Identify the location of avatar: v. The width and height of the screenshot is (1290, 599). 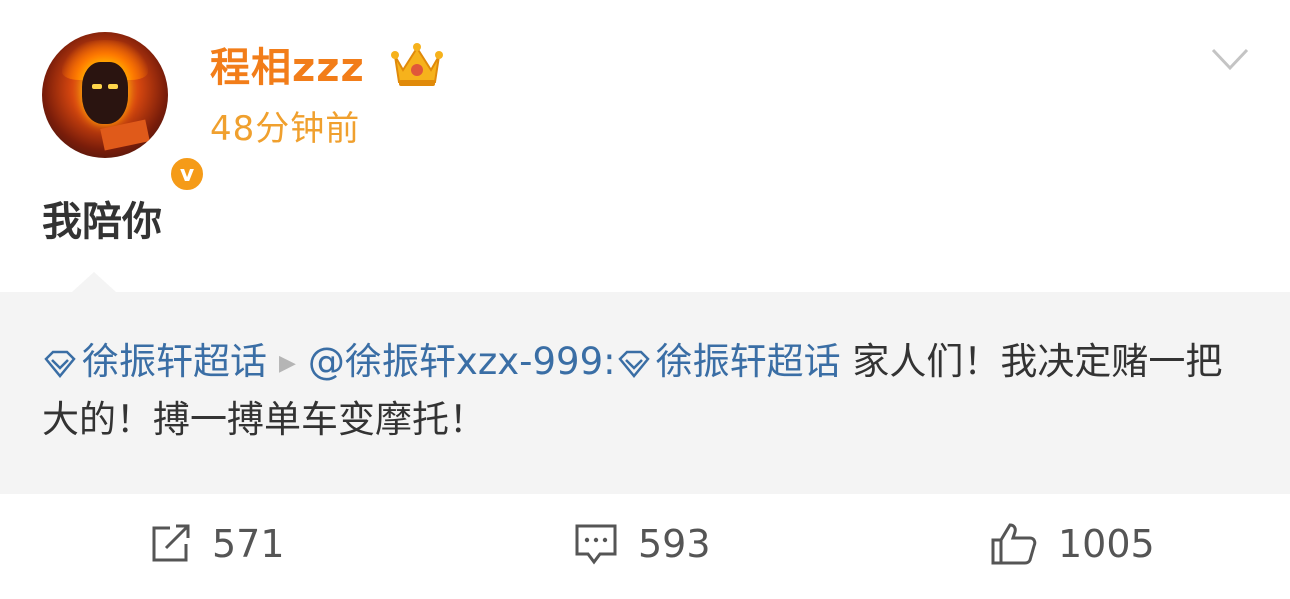
(124, 113).